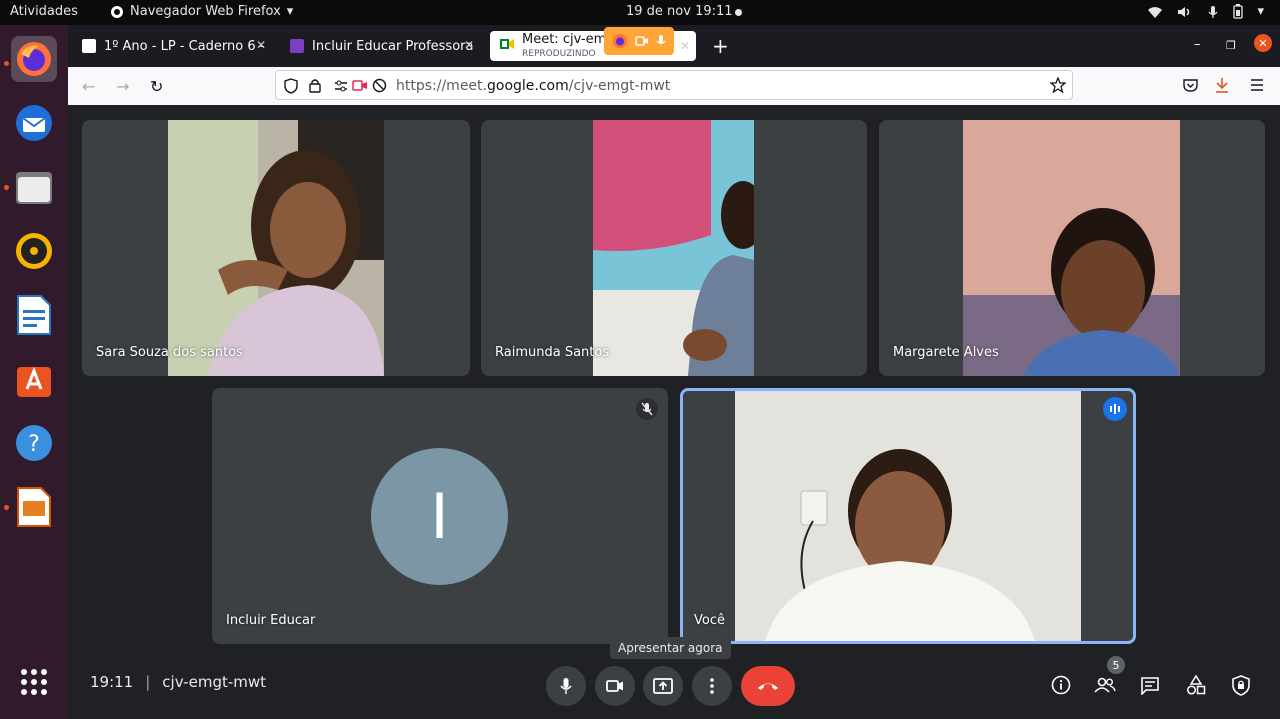 The image size is (1280, 719). What do you see at coordinates (709, 620) in the screenshot?
I see `participant-name: Você` at bounding box center [709, 620].